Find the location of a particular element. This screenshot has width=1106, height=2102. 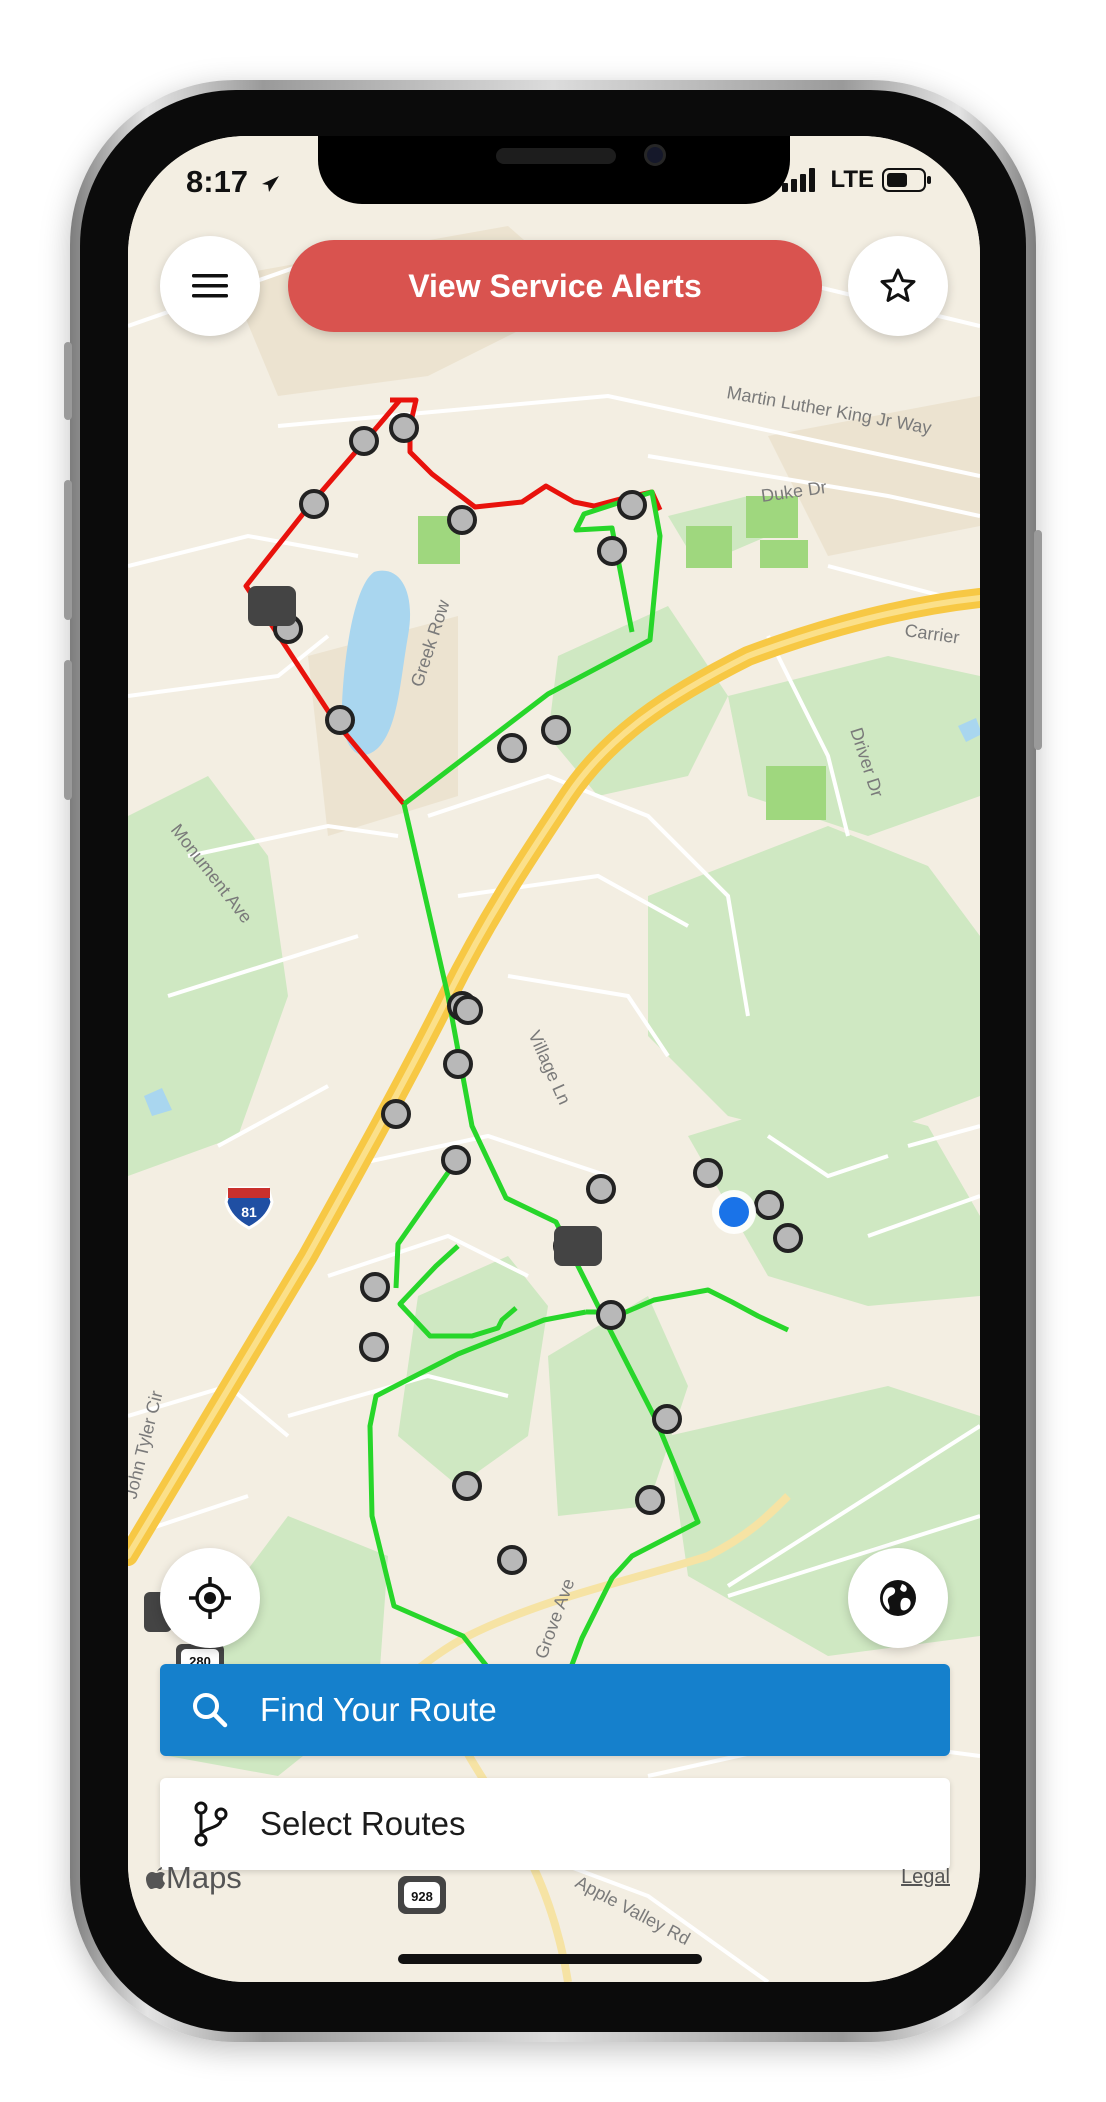

branch-icon is located at coordinates (211, 1824).